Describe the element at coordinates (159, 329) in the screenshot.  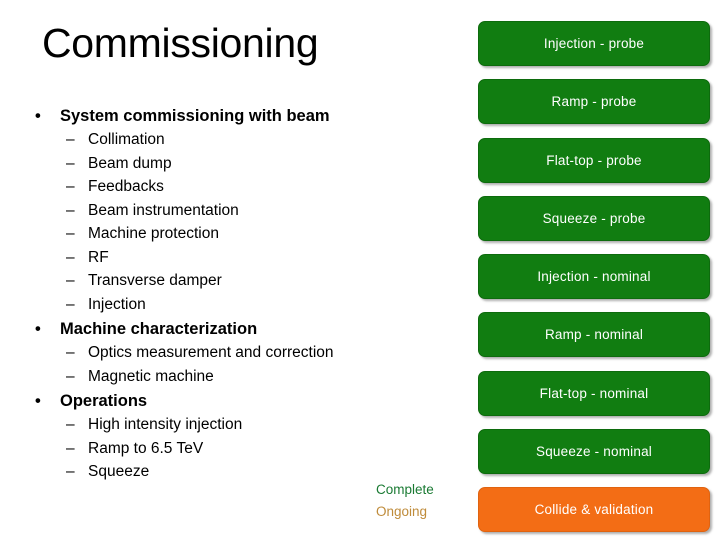
I see `outline-text: Machine characterization` at that location.